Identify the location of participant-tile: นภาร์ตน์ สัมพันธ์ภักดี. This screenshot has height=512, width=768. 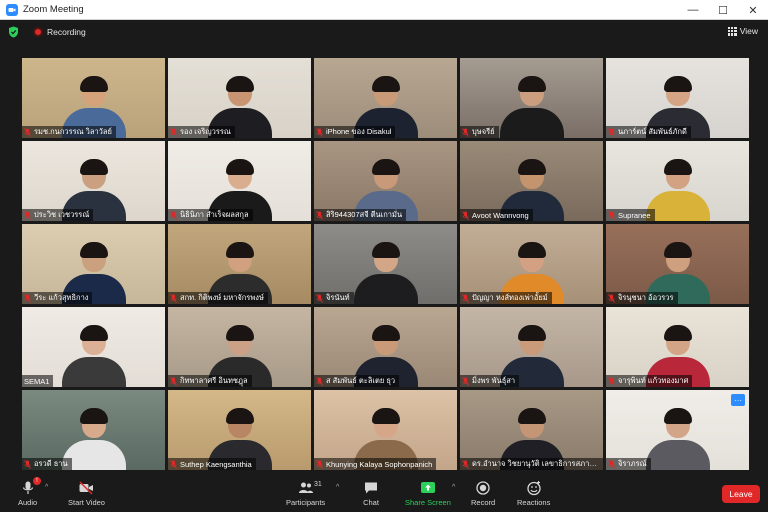
(677, 98).